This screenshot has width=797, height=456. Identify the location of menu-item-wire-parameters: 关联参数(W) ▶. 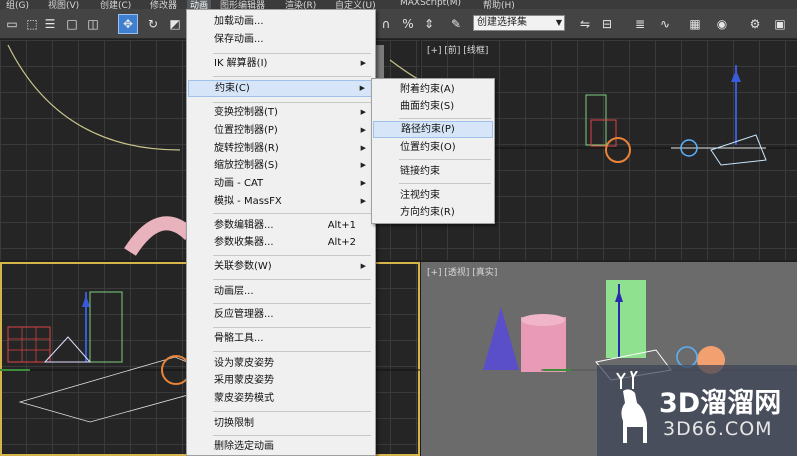
(281, 266).